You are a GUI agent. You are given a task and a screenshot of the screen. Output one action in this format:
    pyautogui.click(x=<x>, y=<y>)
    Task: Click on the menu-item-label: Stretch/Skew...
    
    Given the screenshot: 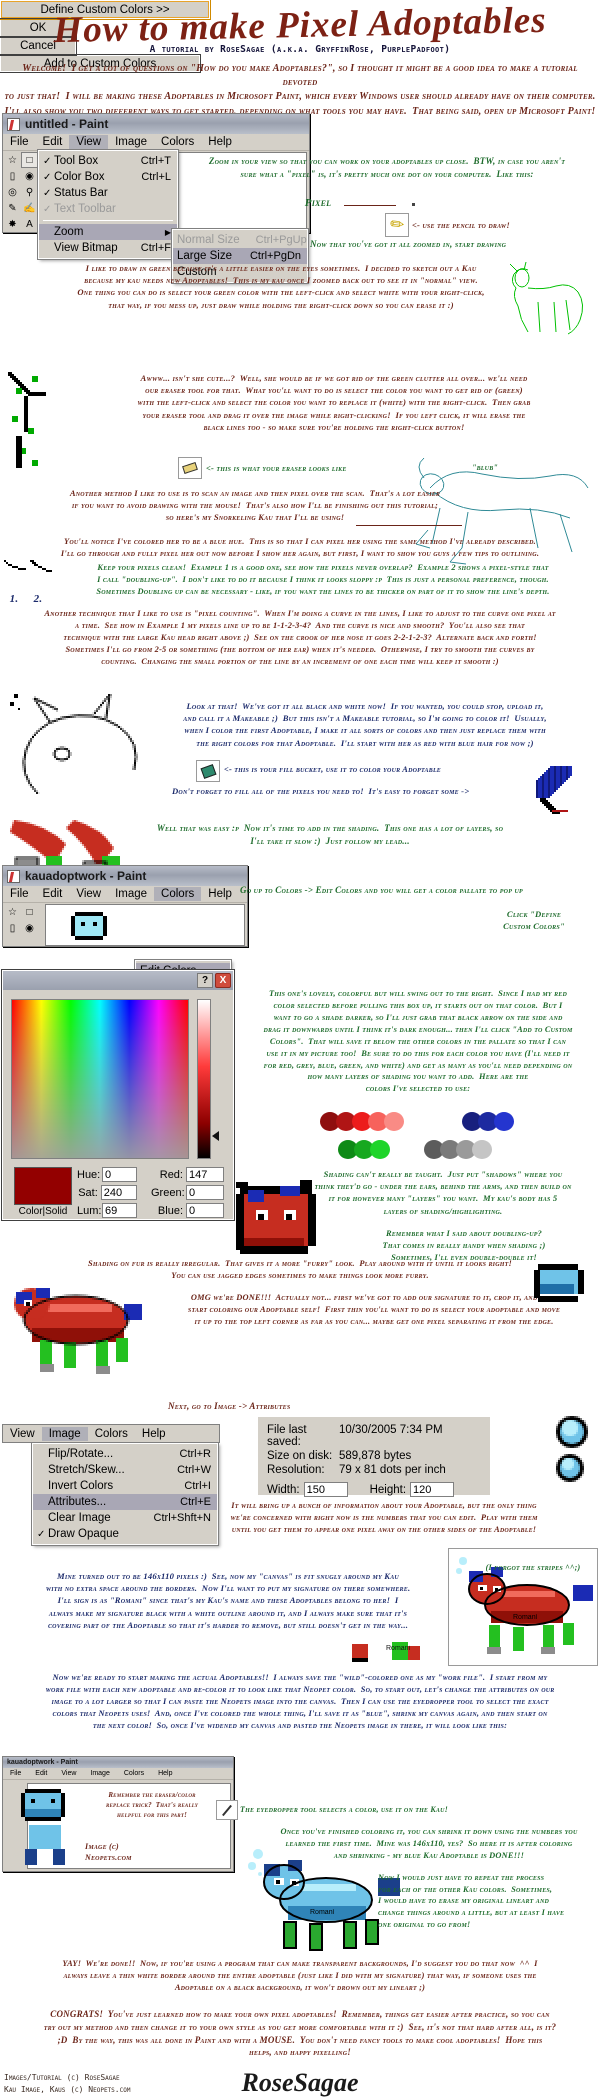 What is the action you would take?
    pyautogui.click(x=86, y=1470)
    